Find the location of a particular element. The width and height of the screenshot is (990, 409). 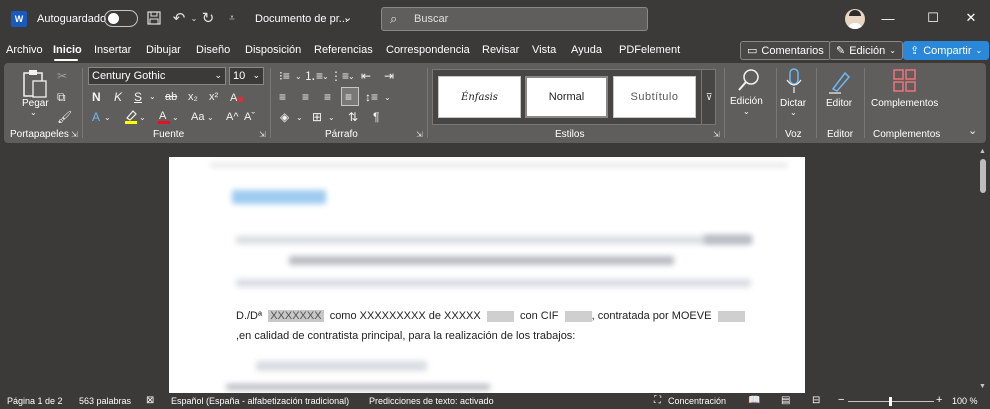

grow-font-button: A^ is located at coordinates (232, 117).